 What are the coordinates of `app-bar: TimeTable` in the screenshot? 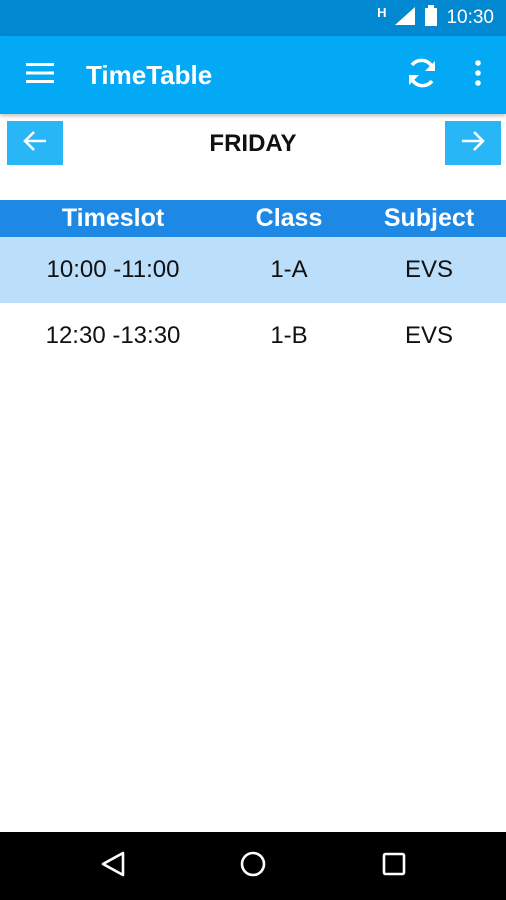 It's located at (253, 75).